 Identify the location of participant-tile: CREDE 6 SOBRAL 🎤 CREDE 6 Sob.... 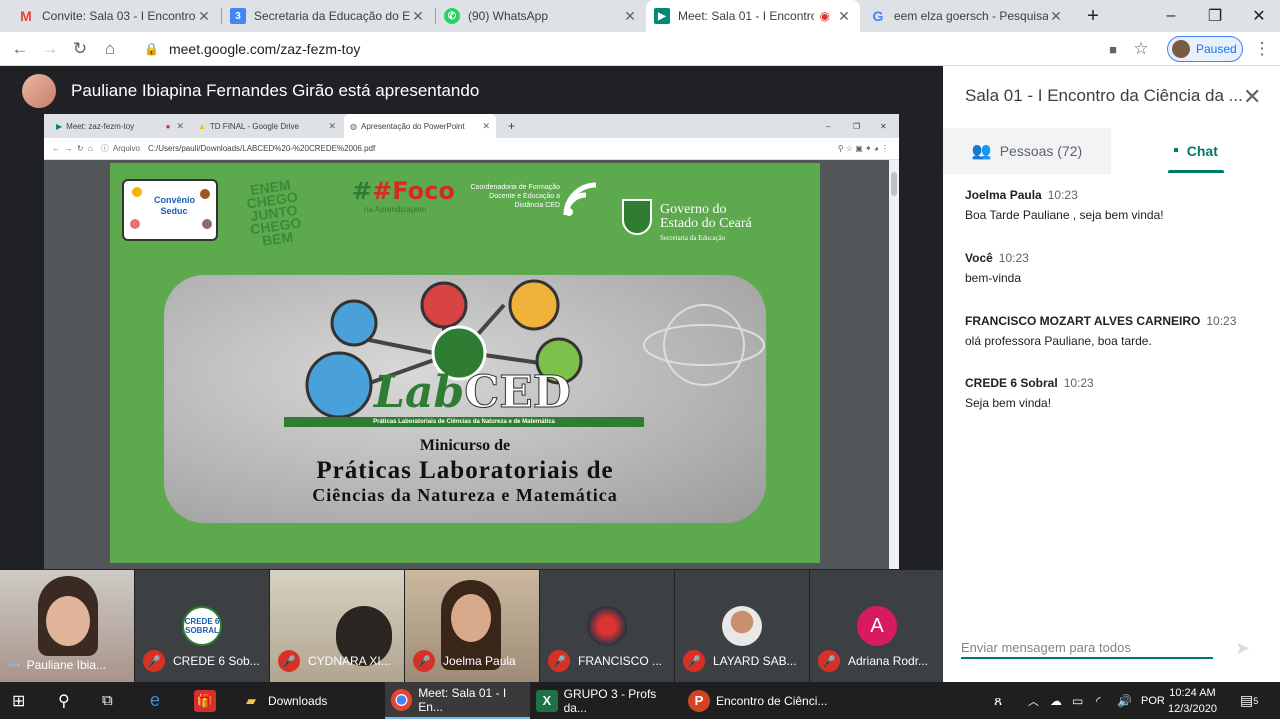
(202, 626).